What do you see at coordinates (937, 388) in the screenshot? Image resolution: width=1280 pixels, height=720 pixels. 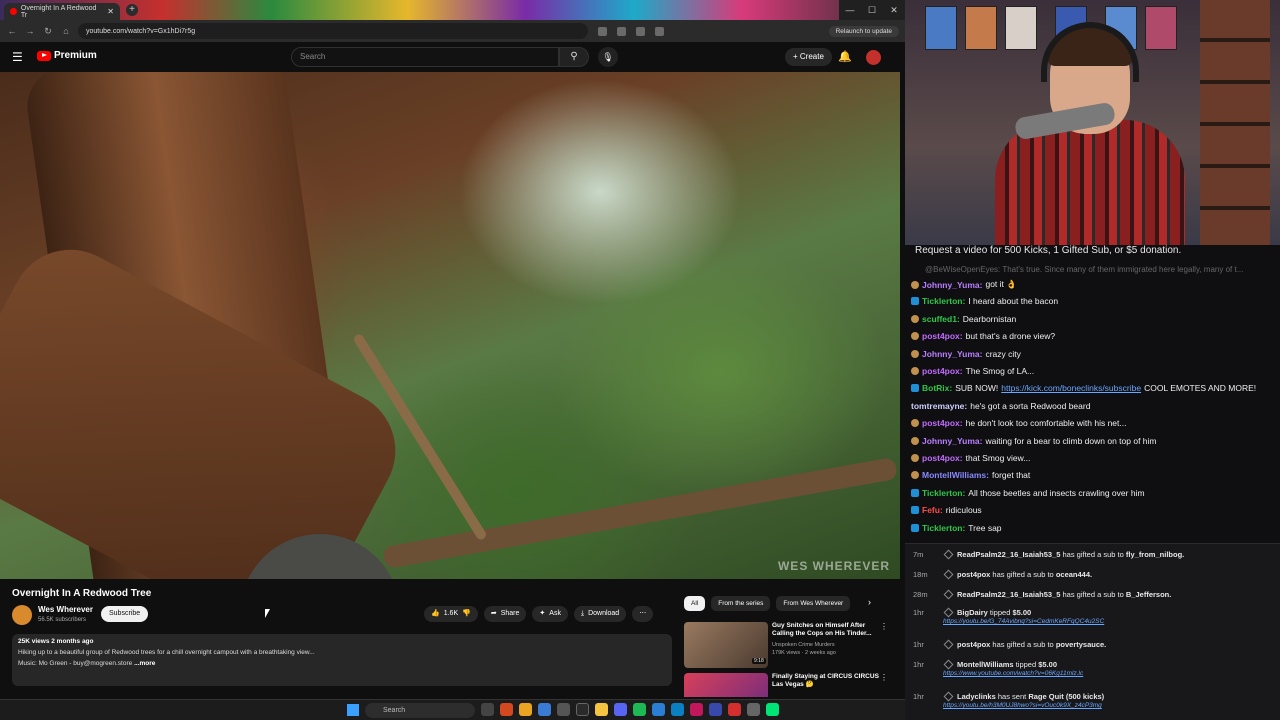 I see `chat-username: BotRix:` at bounding box center [937, 388].